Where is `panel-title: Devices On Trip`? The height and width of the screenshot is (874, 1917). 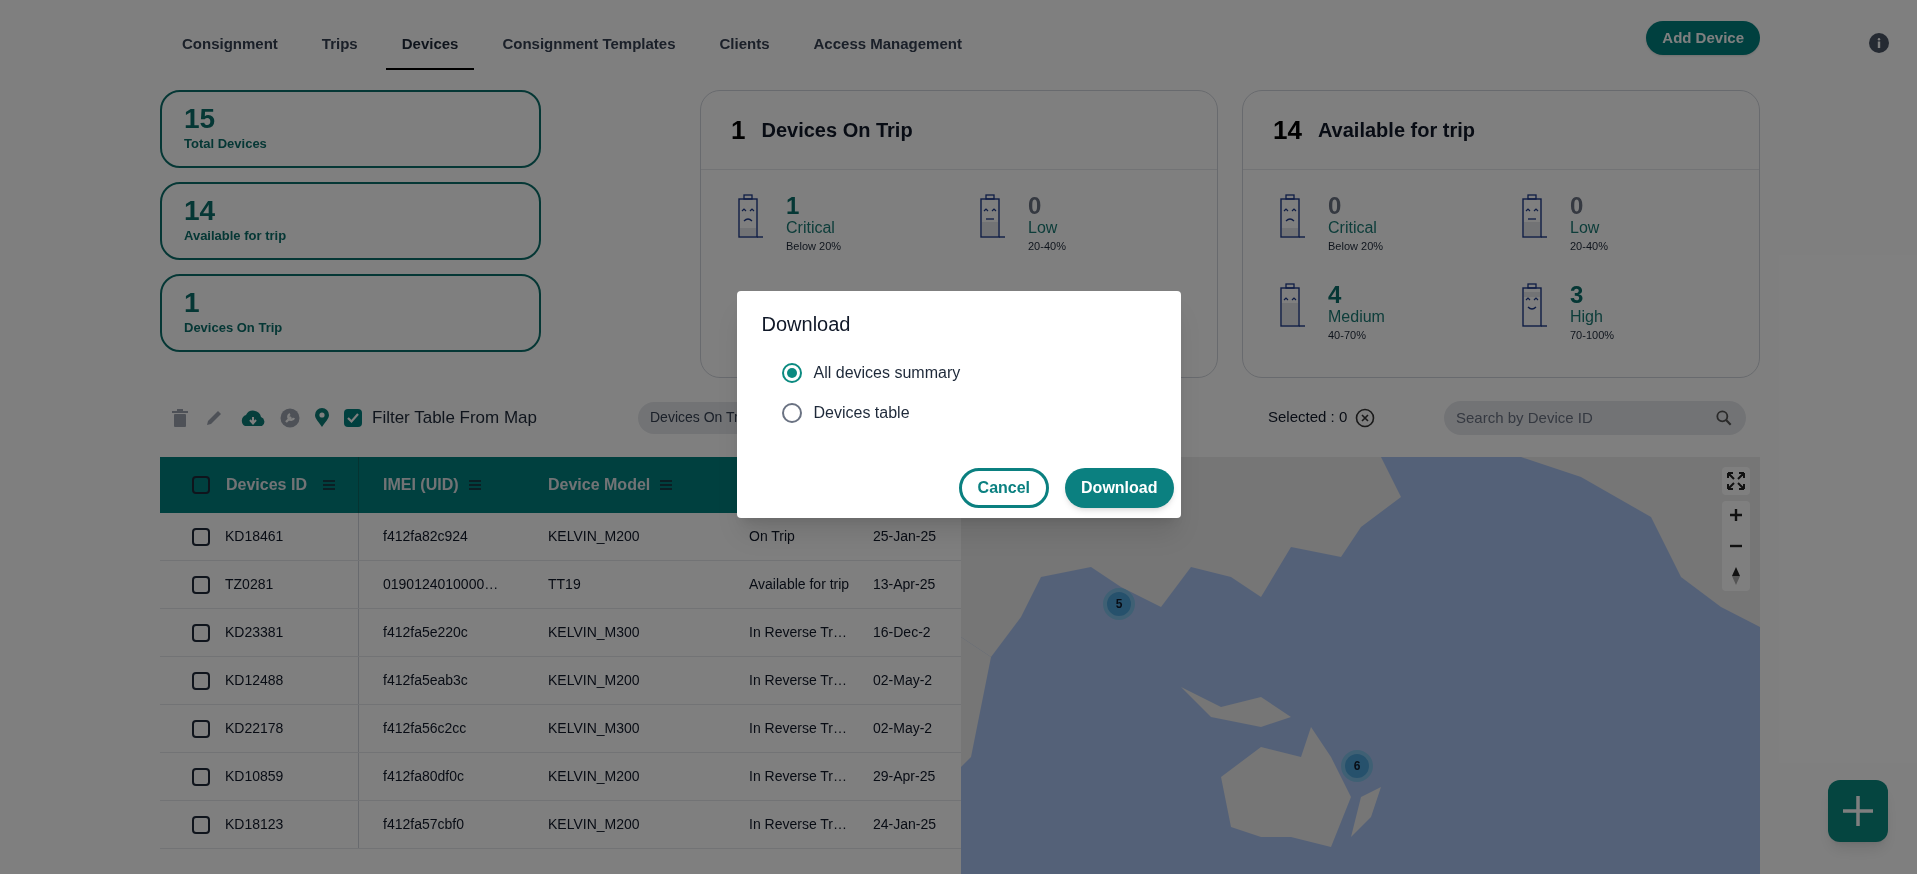
panel-title: Devices On Trip is located at coordinates (837, 130).